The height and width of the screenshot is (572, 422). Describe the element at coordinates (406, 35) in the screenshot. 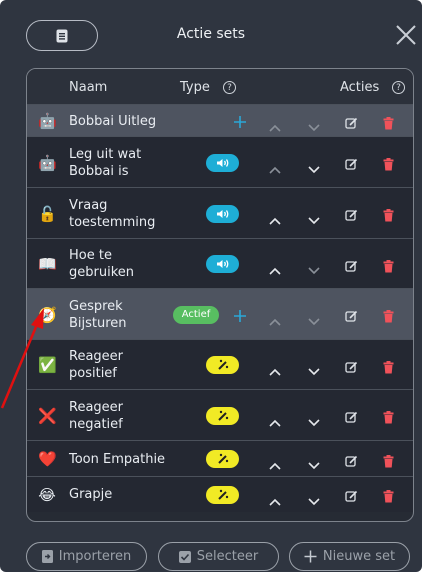

I see `close-icon` at that location.